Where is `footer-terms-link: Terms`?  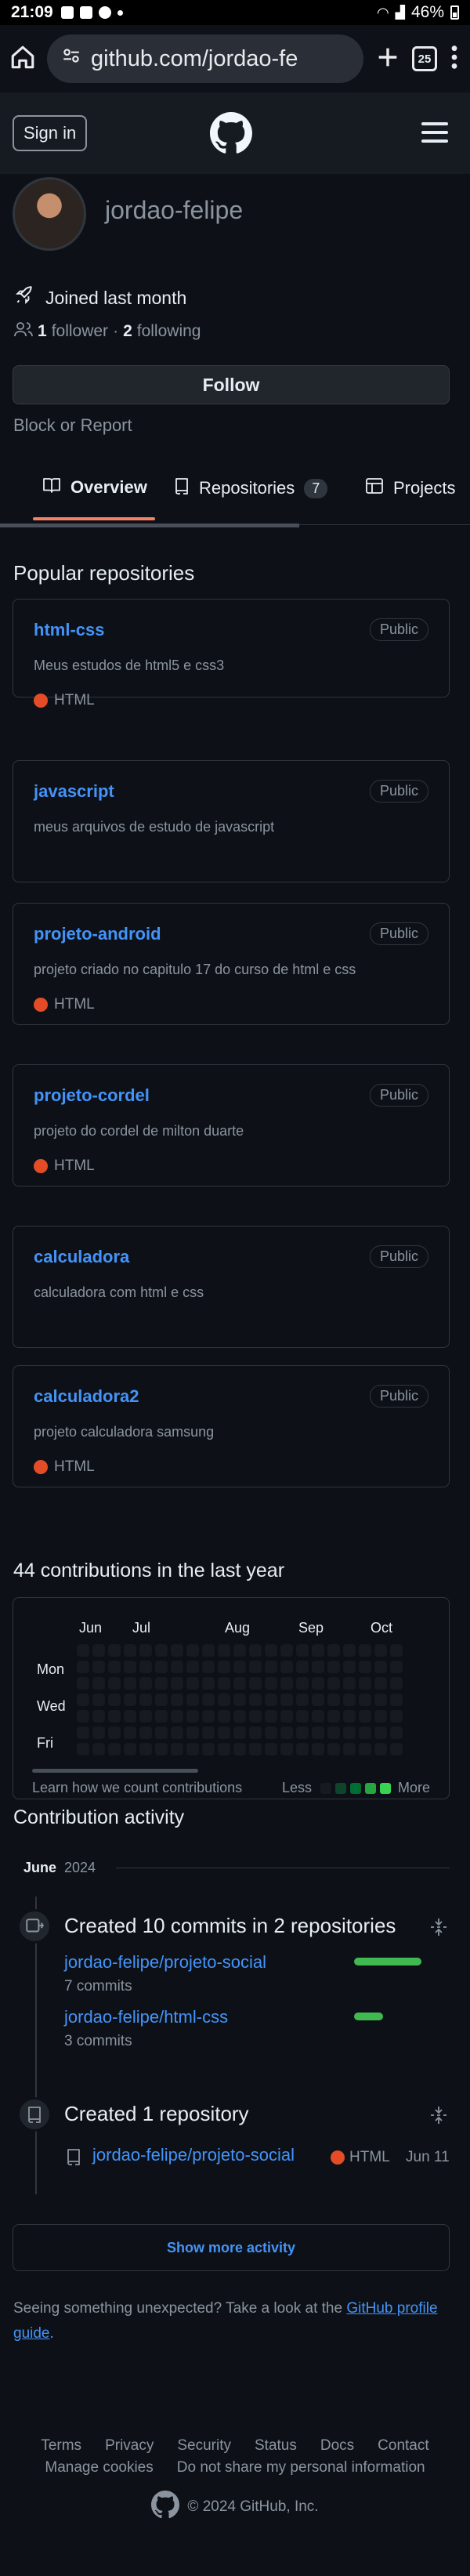
footer-terms-link: Terms is located at coordinates (61, 2446).